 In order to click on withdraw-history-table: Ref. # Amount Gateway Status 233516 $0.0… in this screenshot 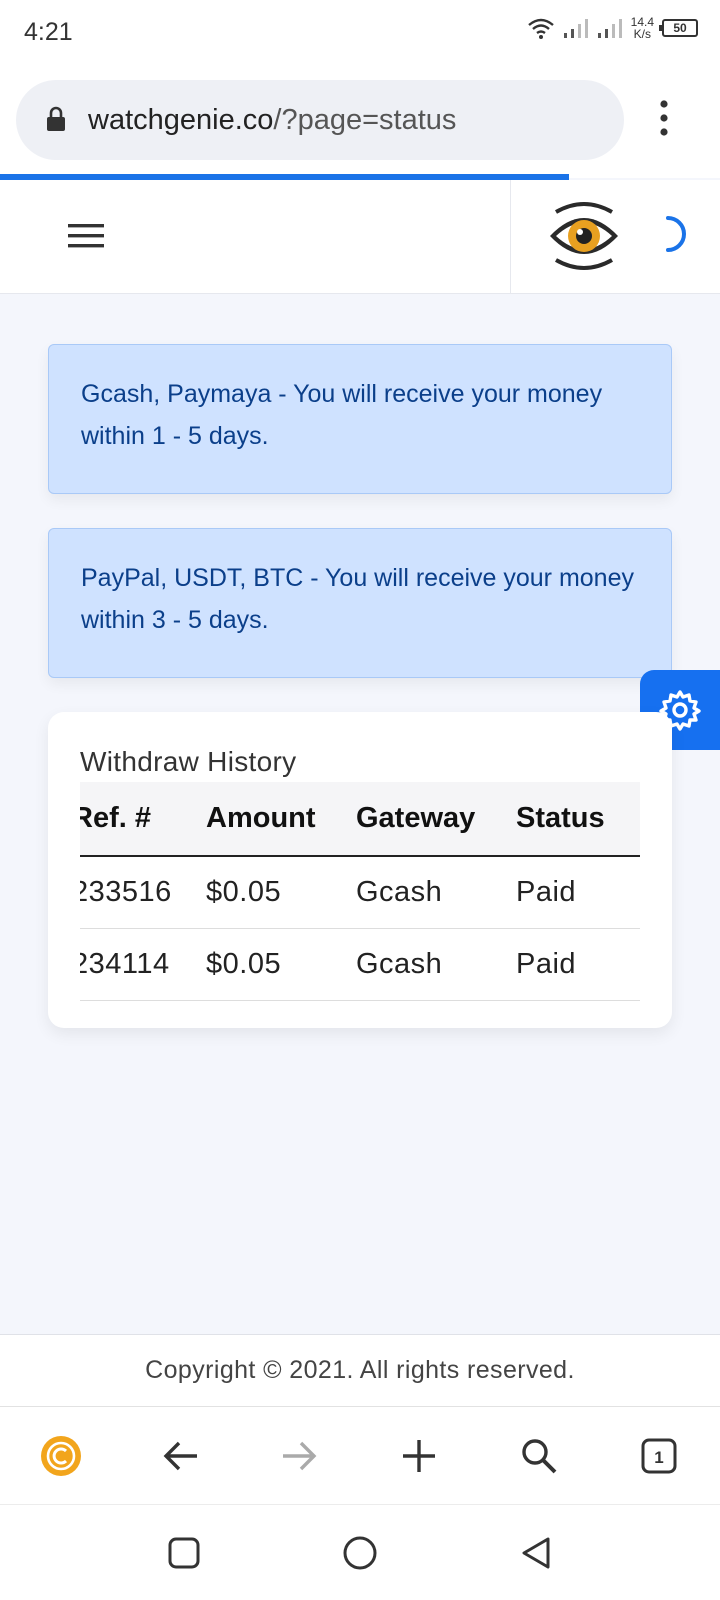, I will do `click(360, 891)`.